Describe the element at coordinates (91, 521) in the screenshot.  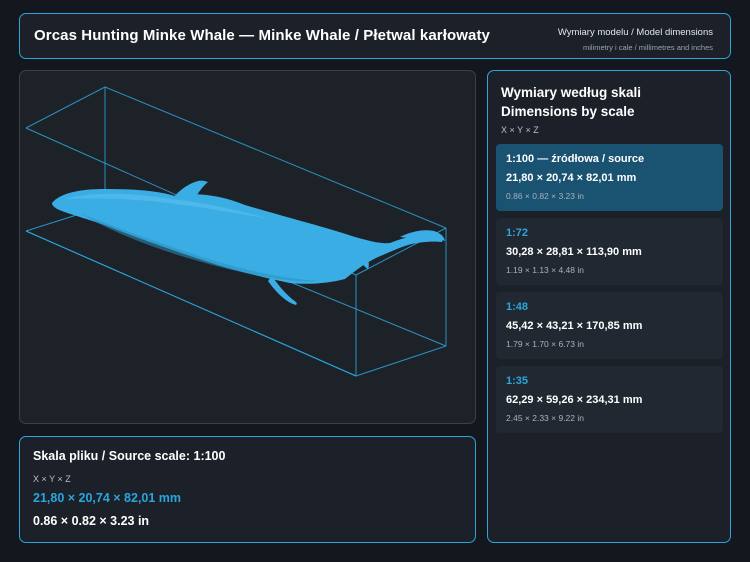
I see `source-dims-in: 0.86 × 0.82 × 3.23 in` at that location.